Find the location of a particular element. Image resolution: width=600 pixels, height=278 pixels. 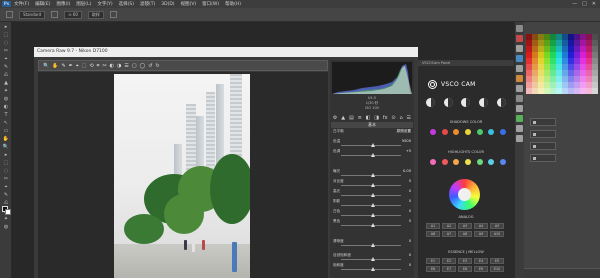

raw-tool-icon: 🔍 is located at coordinates (46, 66).